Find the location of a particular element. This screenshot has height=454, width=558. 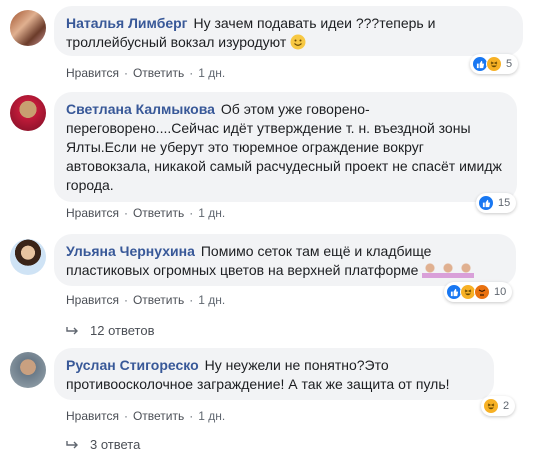

view-replies-link: 3 ответа is located at coordinates (103, 444).